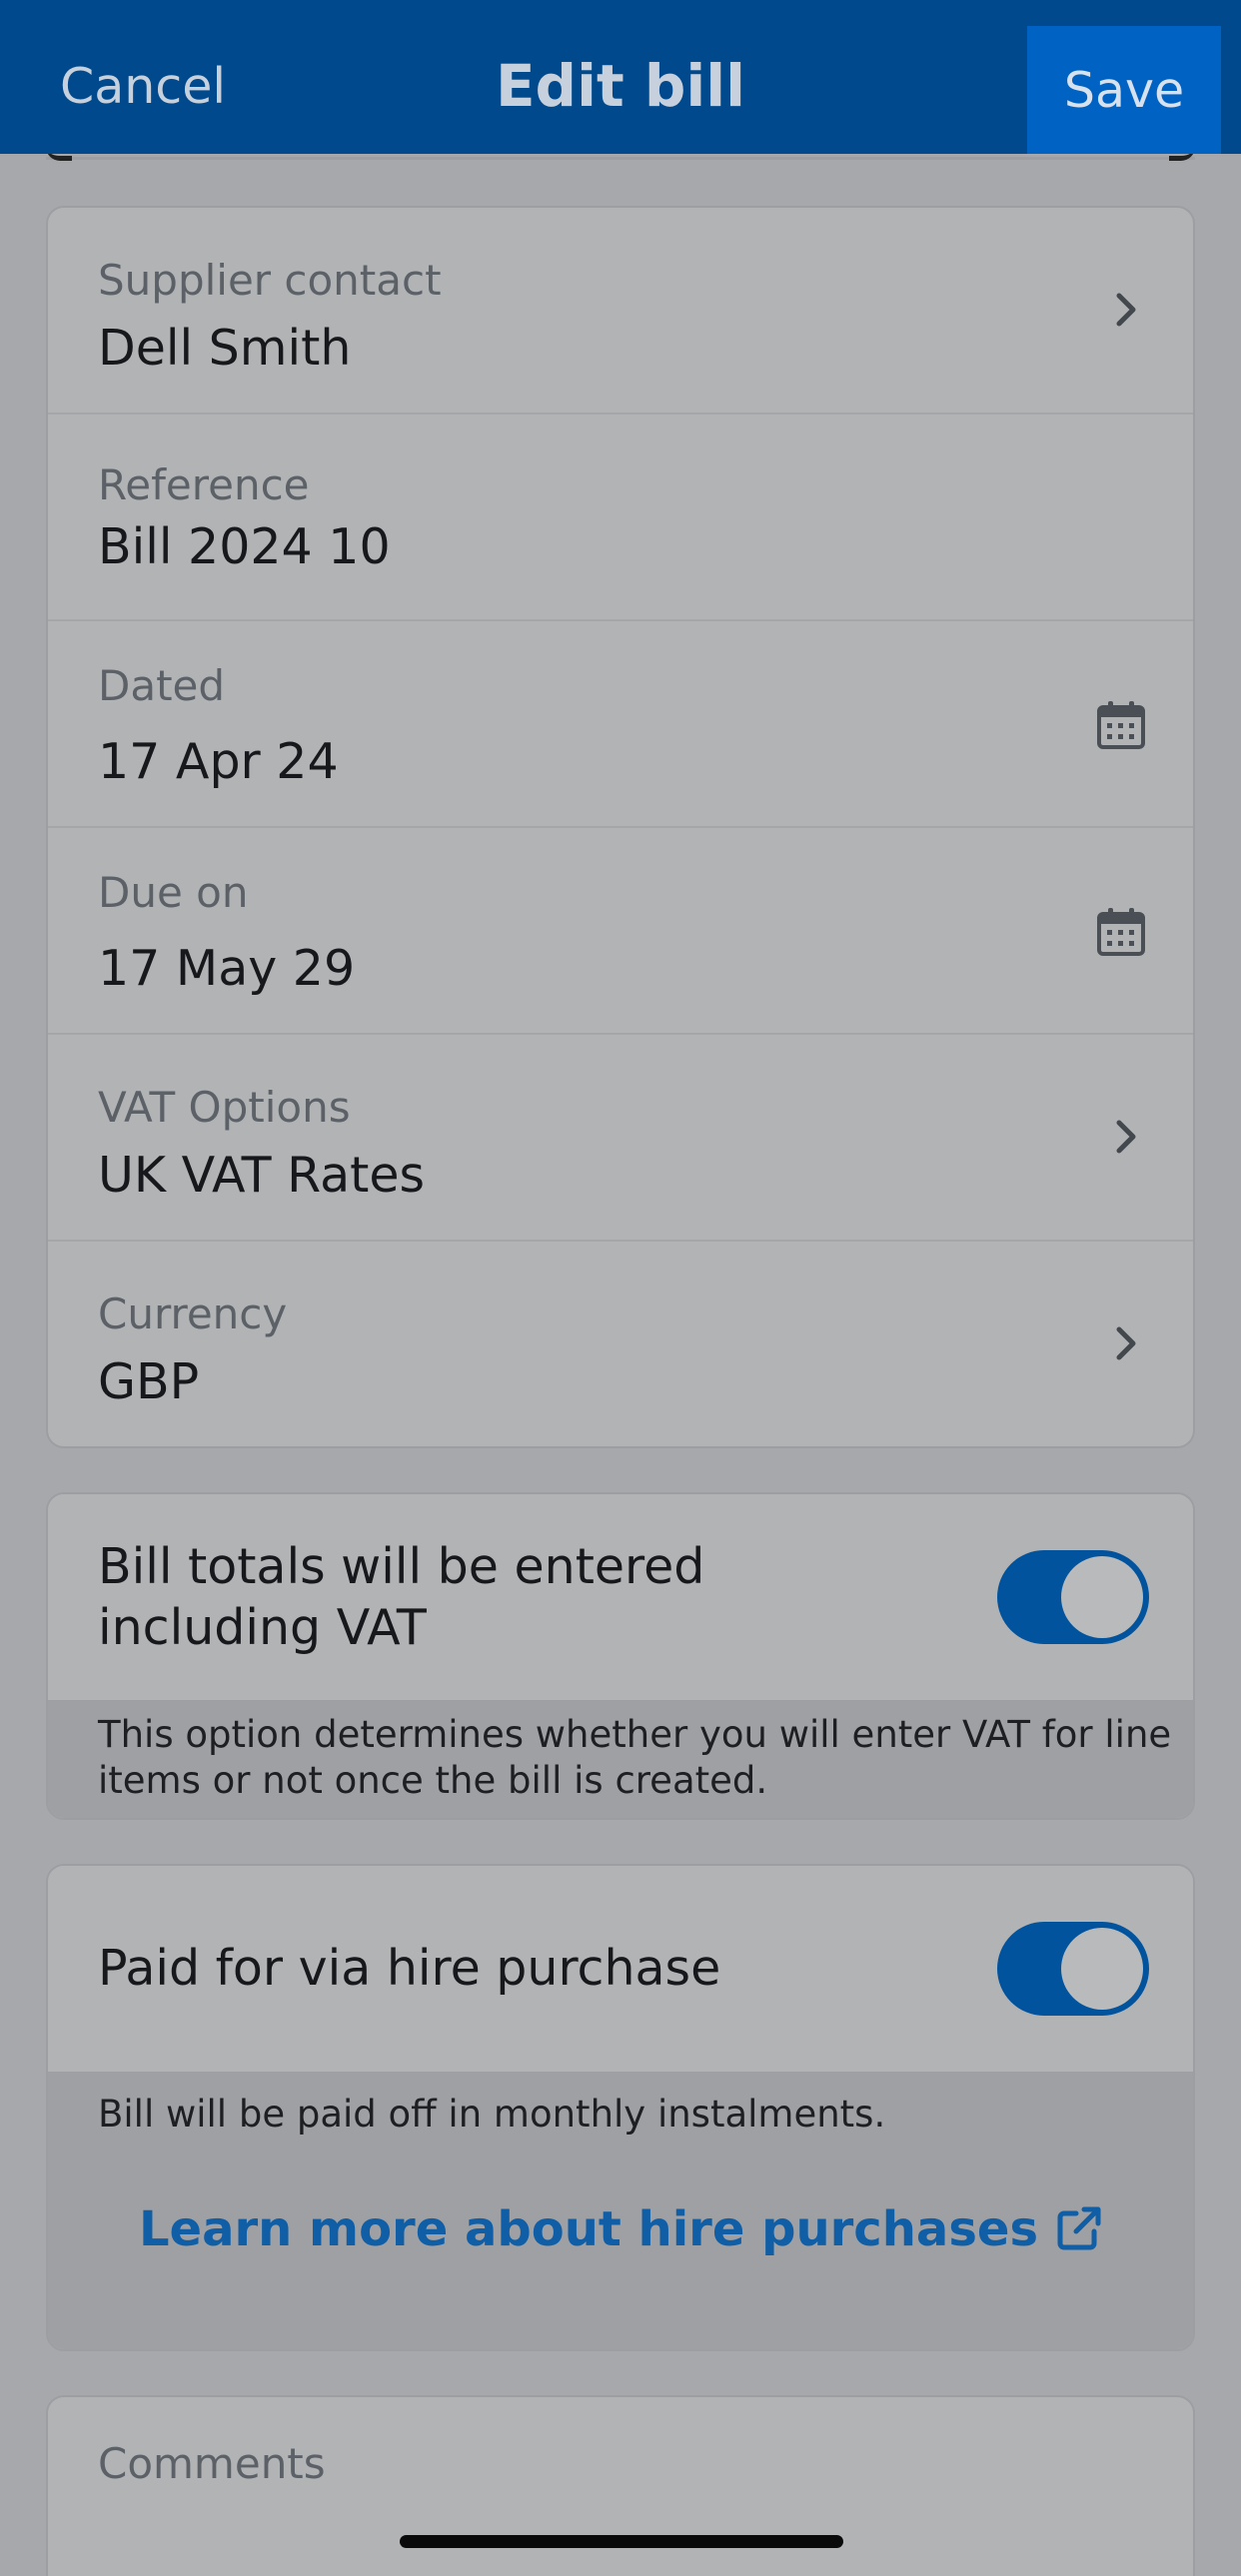 The height and width of the screenshot is (2576, 1241). Describe the element at coordinates (620, 311) in the screenshot. I see `supplier-contact-row: Supplier contact Dell Smith` at that location.